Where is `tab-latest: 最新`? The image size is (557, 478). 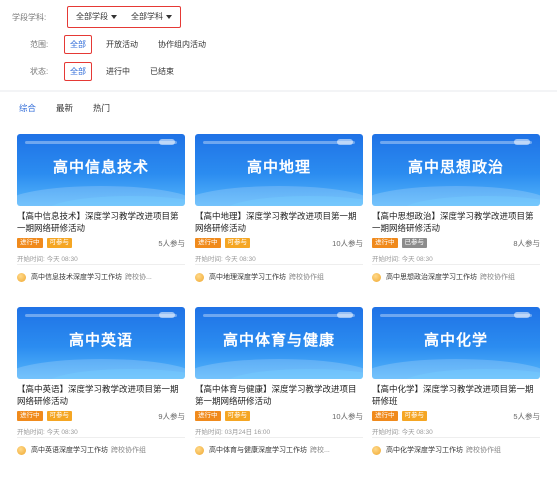 tab-latest: 最新 is located at coordinates (64, 108).